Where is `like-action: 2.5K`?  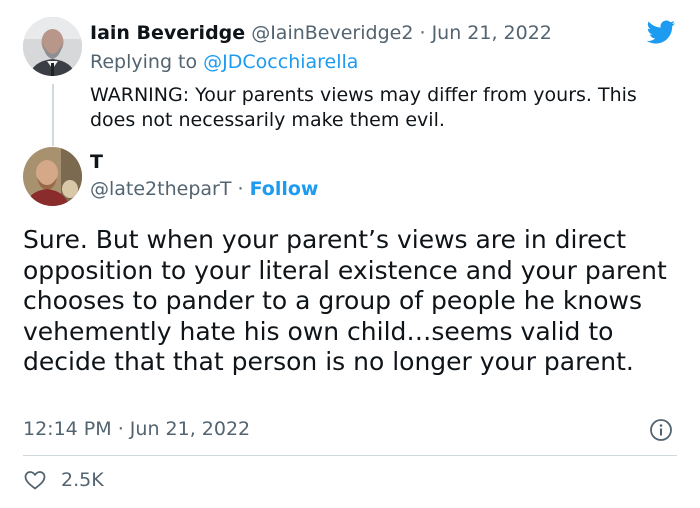 like-action: 2.5K is located at coordinates (63, 480).